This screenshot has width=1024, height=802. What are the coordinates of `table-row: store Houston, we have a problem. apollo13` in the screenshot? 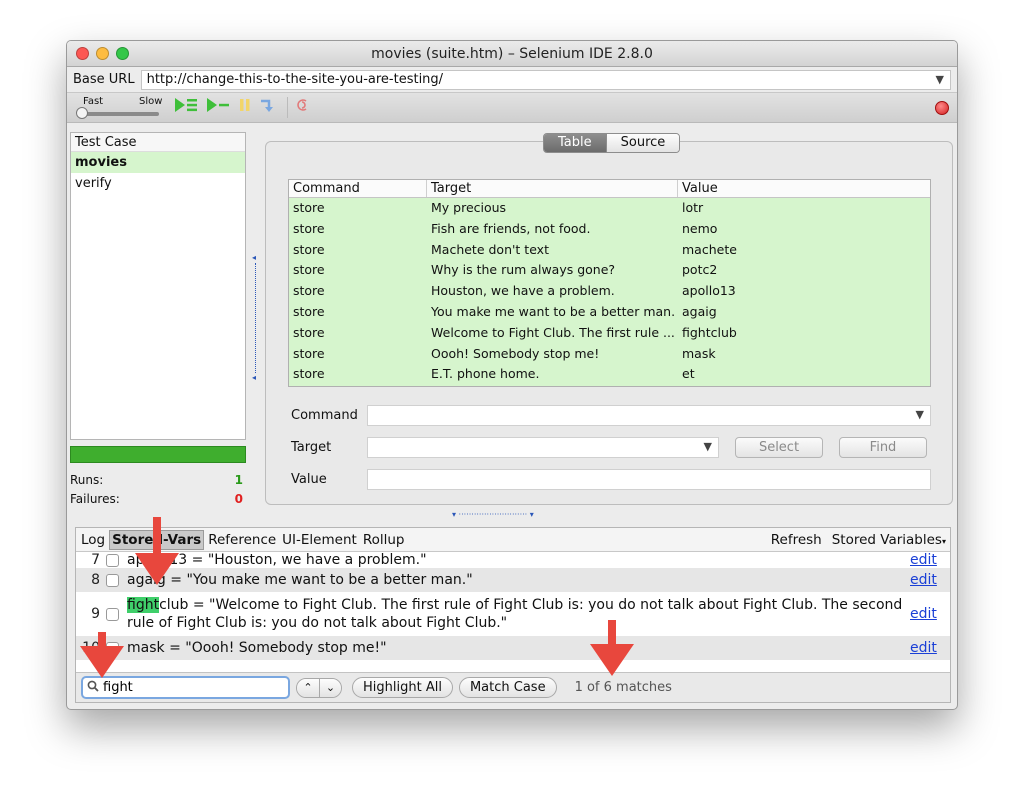 It's located at (609, 291).